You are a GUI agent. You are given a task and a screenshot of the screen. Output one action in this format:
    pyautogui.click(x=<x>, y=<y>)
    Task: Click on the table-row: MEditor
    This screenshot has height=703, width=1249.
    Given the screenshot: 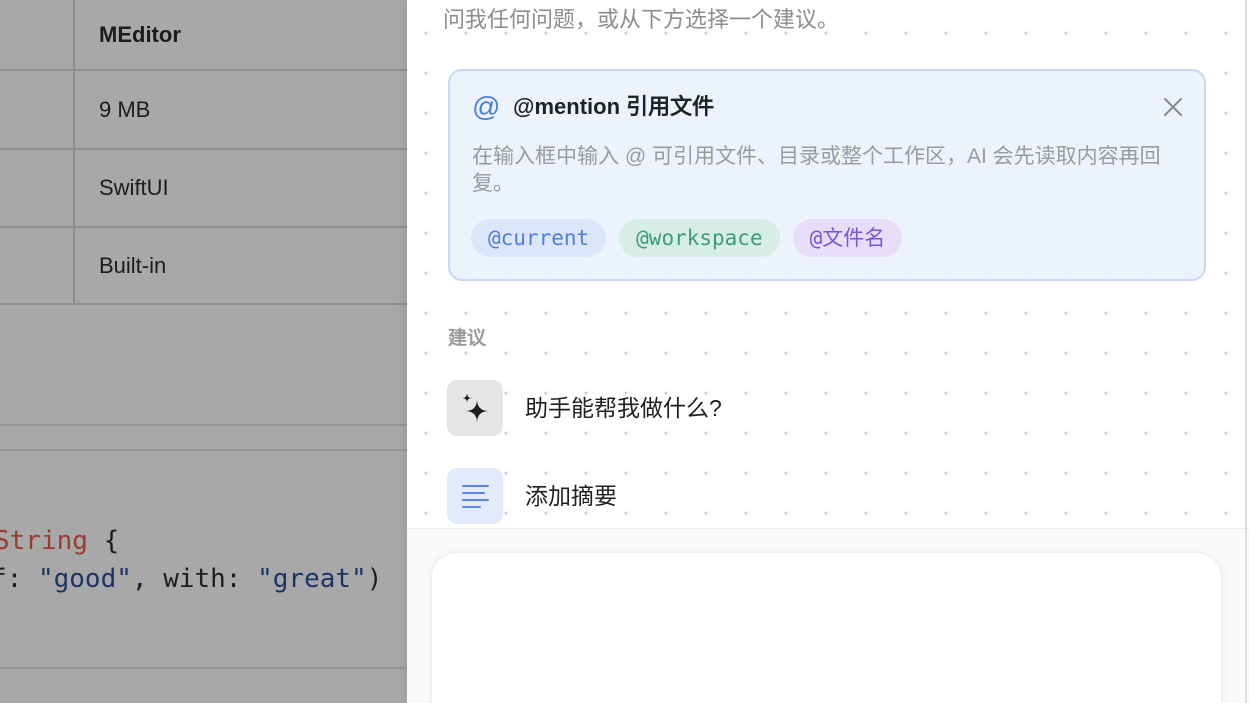 What is the action you would take?
    pyautogui.click(x=203, y=35)
    